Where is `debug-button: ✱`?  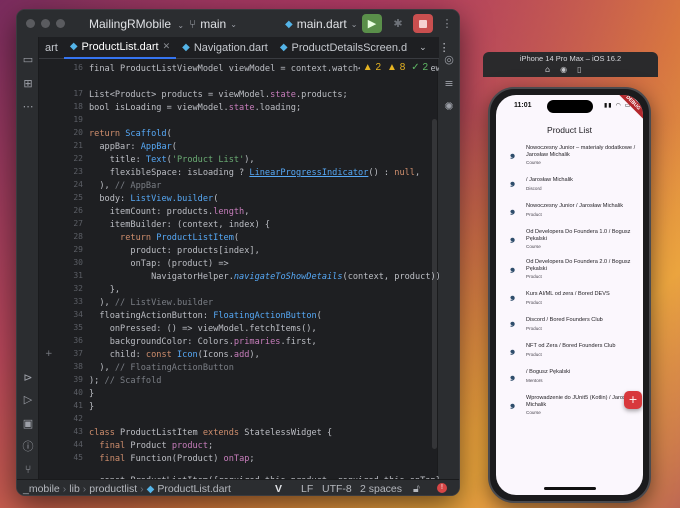
debug-button: ✱ is located at coordinates (398, 23).